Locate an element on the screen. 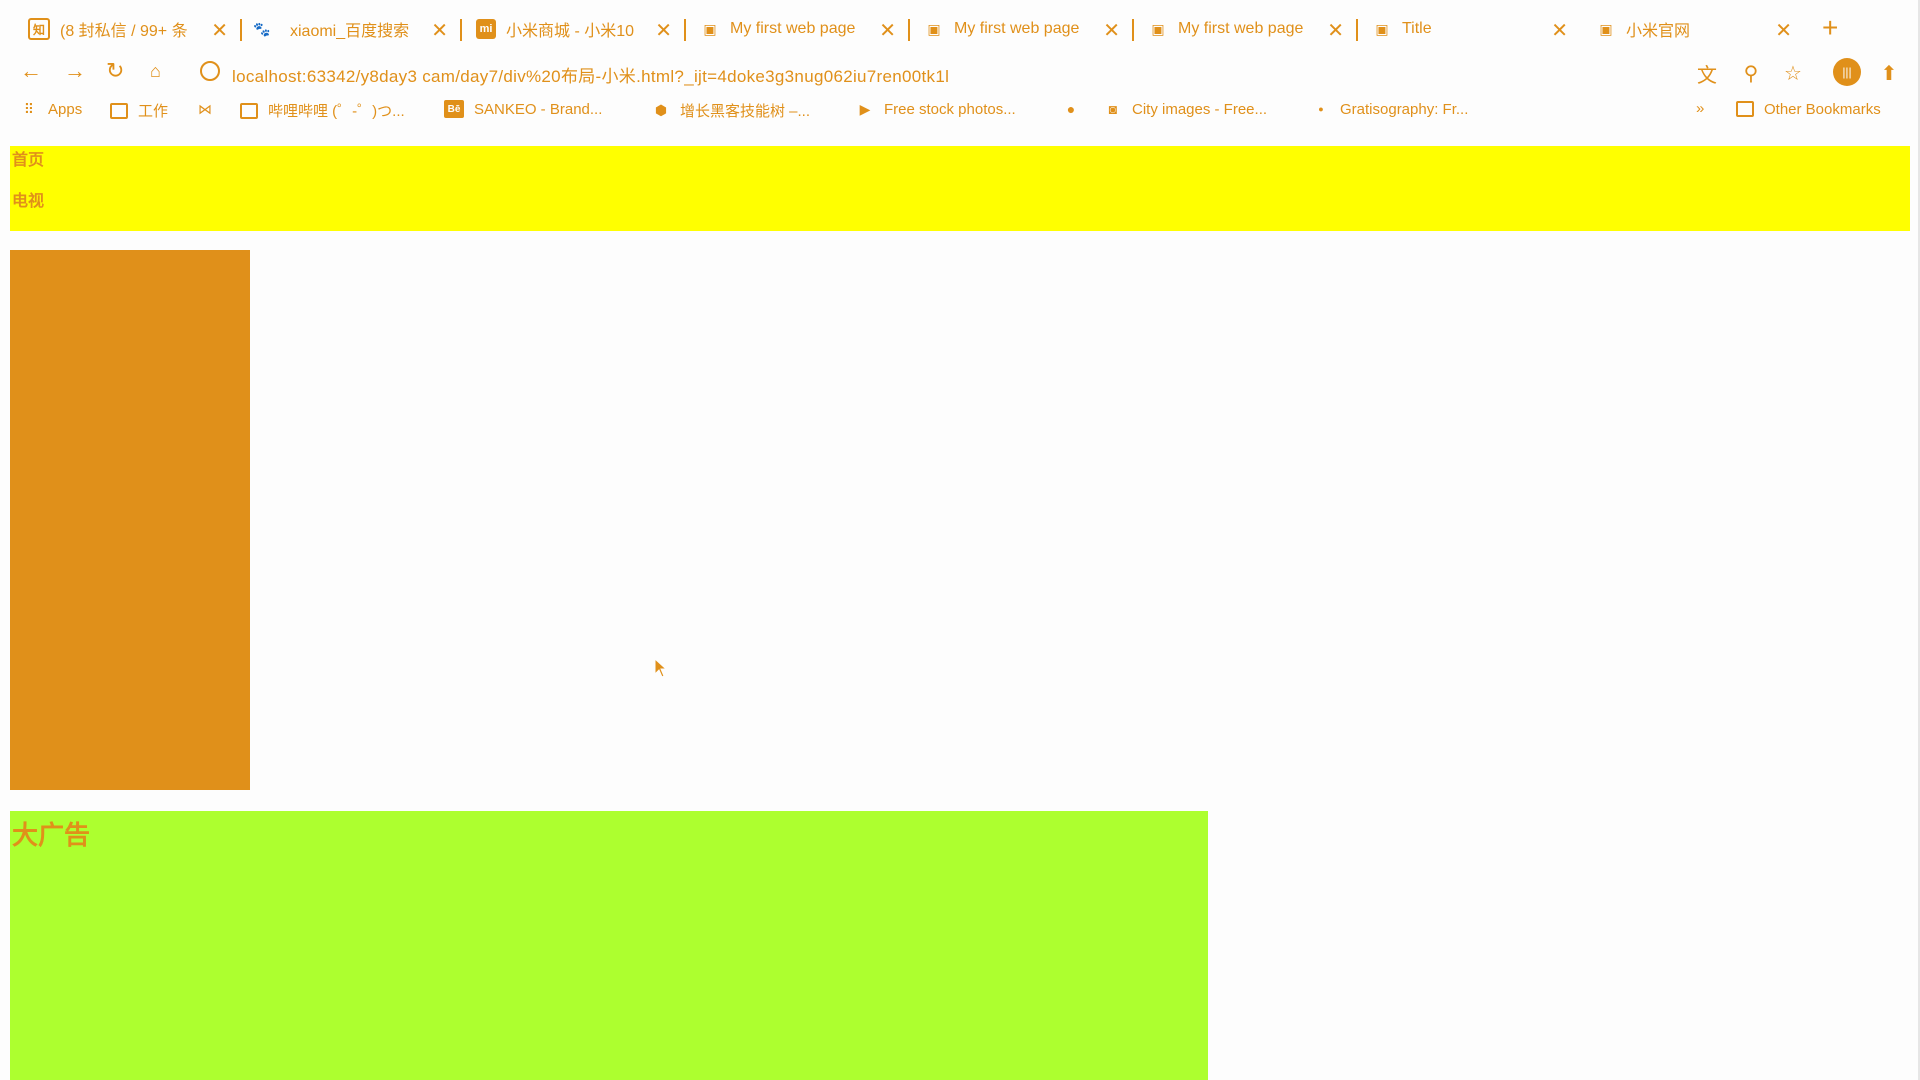 The height and width of the screenshot is (1080, 1920). tab-label: 小米官网 is located at coordinates (1658, 31).